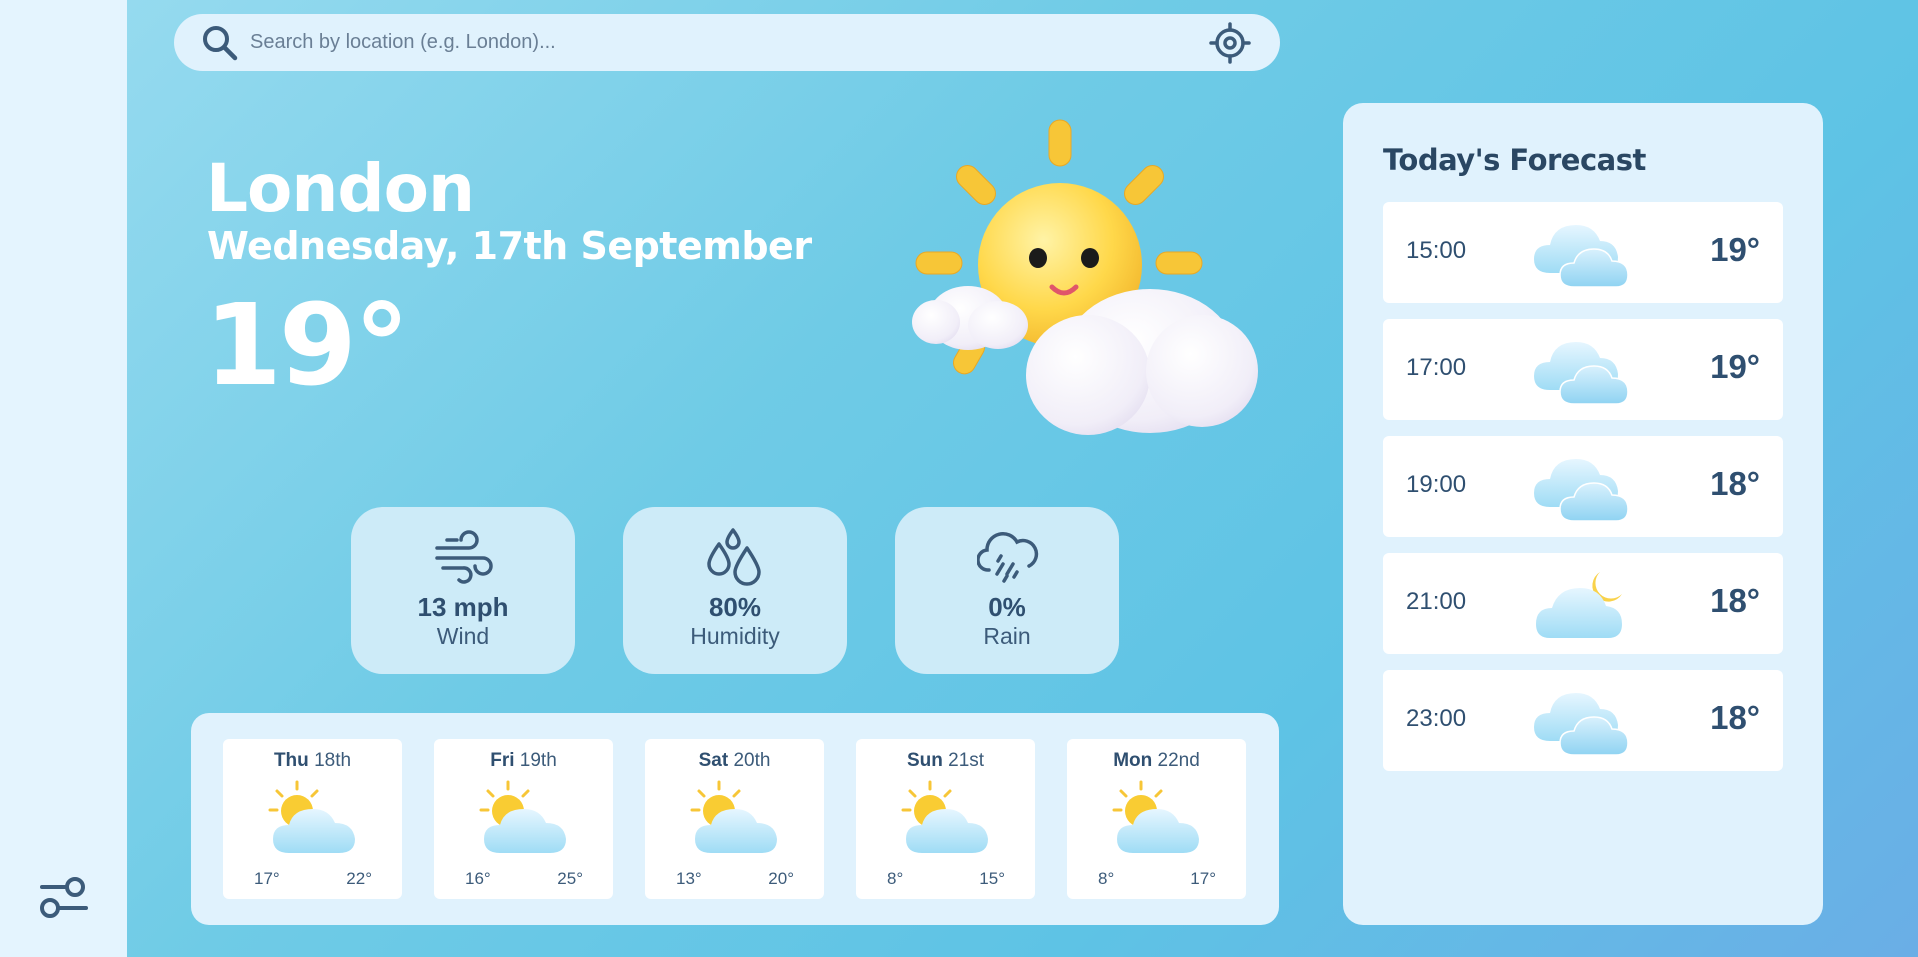  I want to click on day-label: Mon 22nd, so click(1156, 761).